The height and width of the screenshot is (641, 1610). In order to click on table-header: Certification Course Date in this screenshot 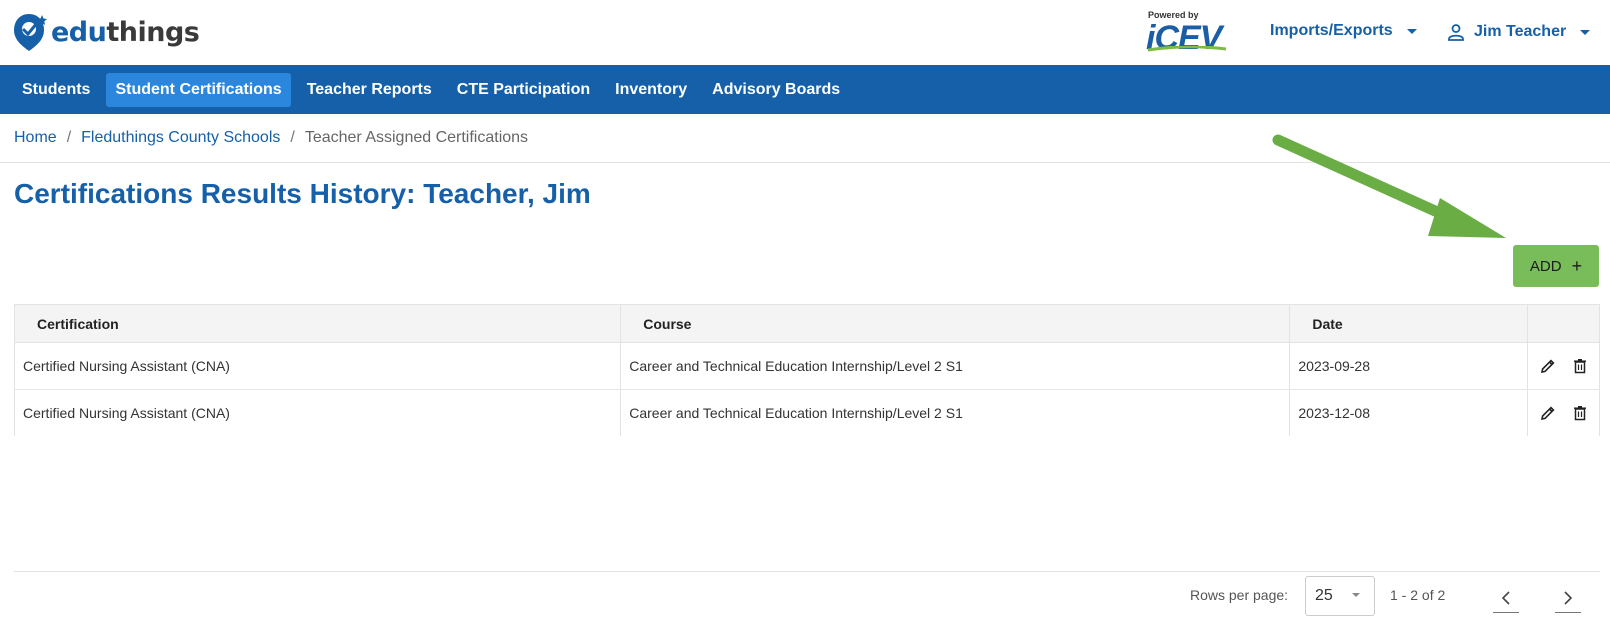, I will do `click(807, 323)`.